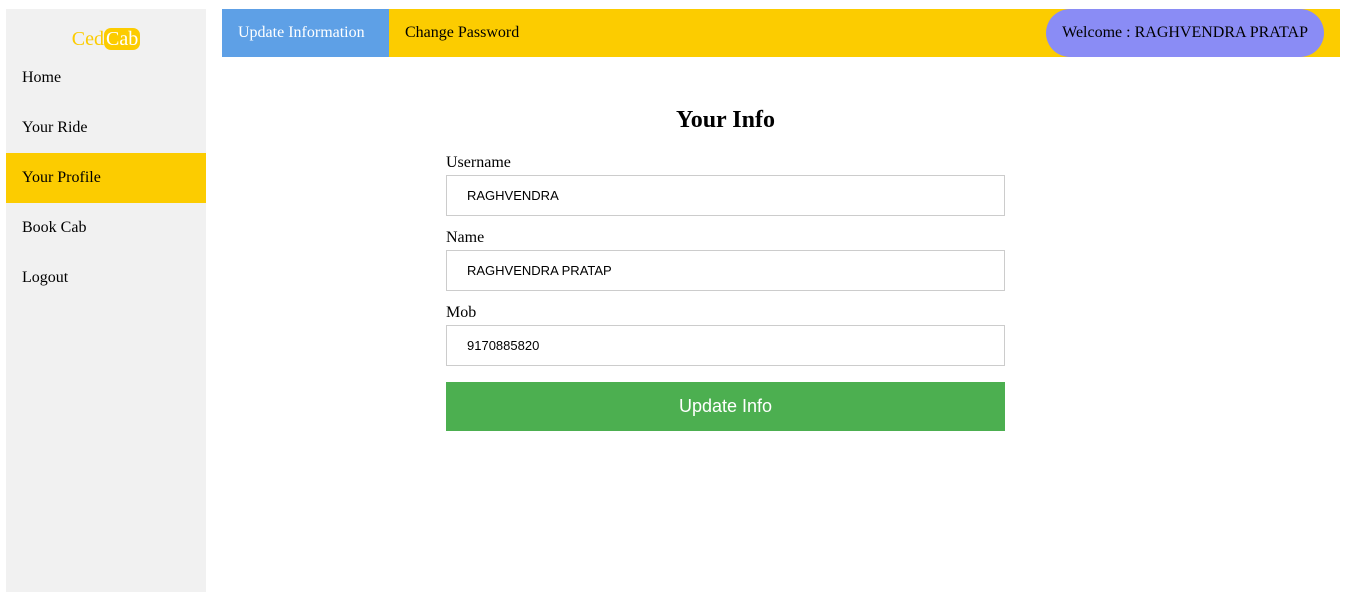  I want to click on mob-label: Mob, so click(461, 312).